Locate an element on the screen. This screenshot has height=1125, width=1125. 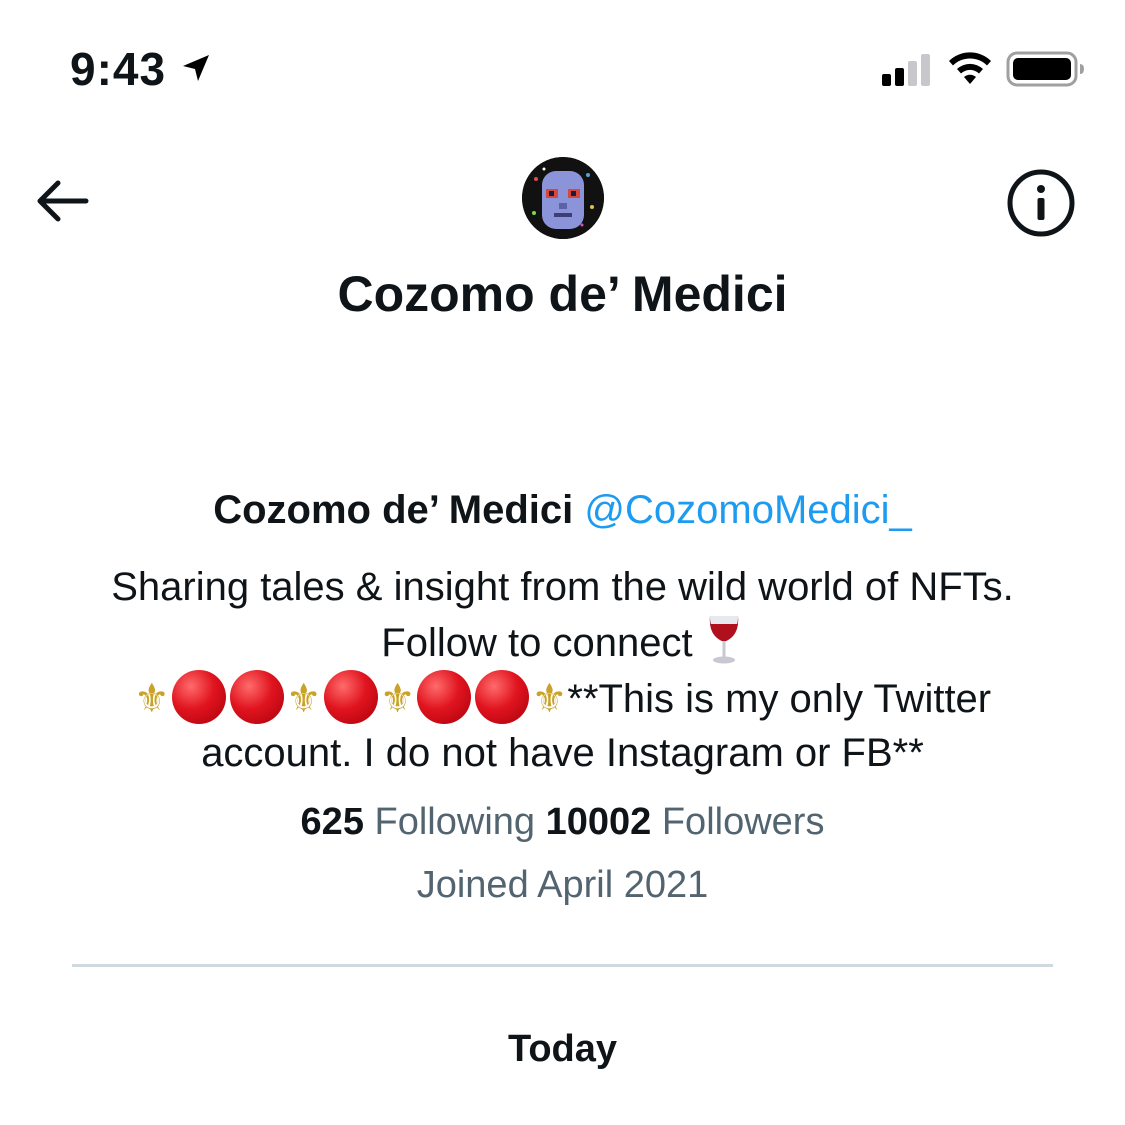
following-link: 625 Following is located at coordinates (423, 822).